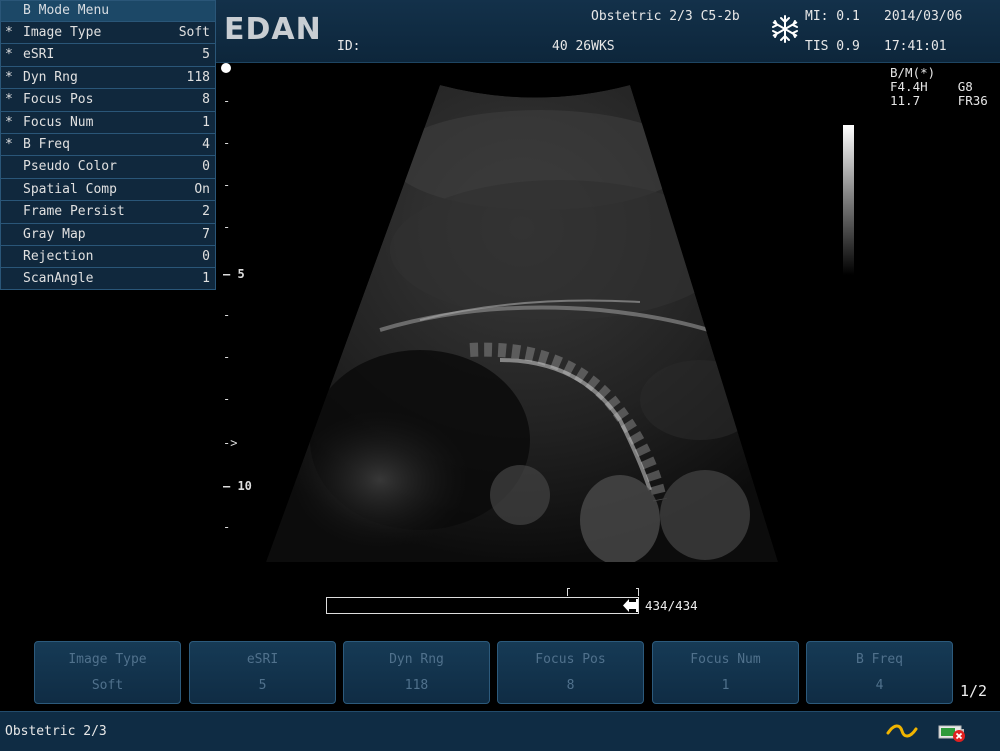 This screenshot has height=751, width=1000. I want to click on depth-label-10: — 10, so click(237, 486).